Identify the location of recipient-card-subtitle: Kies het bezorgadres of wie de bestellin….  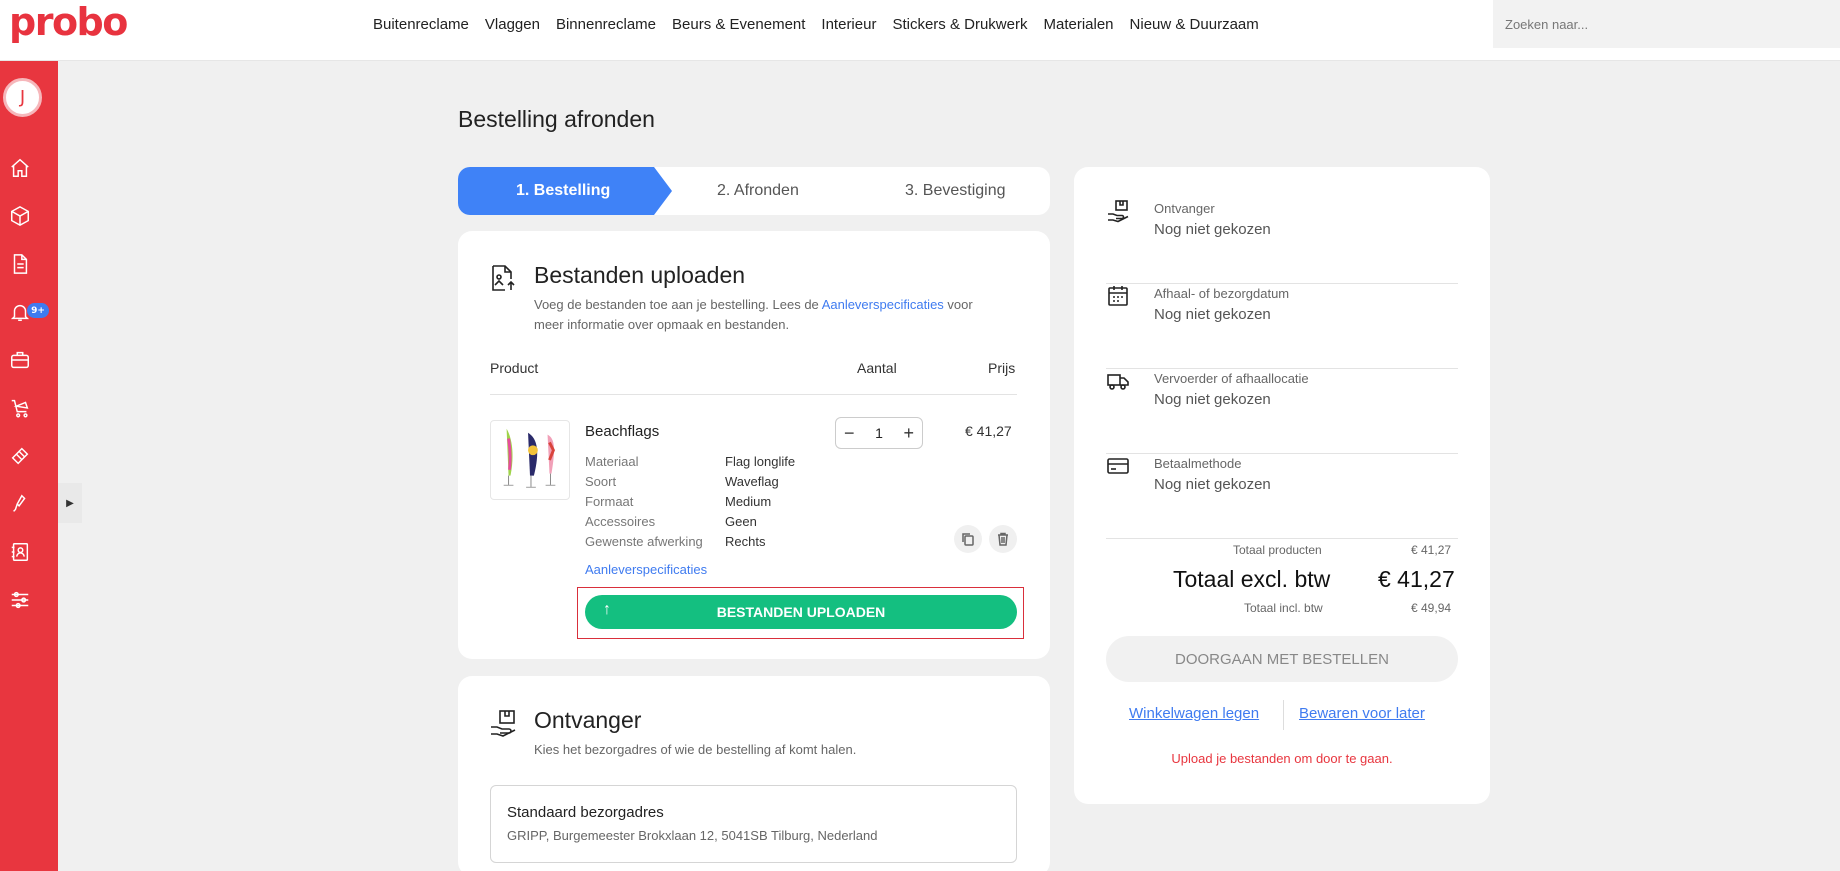
(695, 749).